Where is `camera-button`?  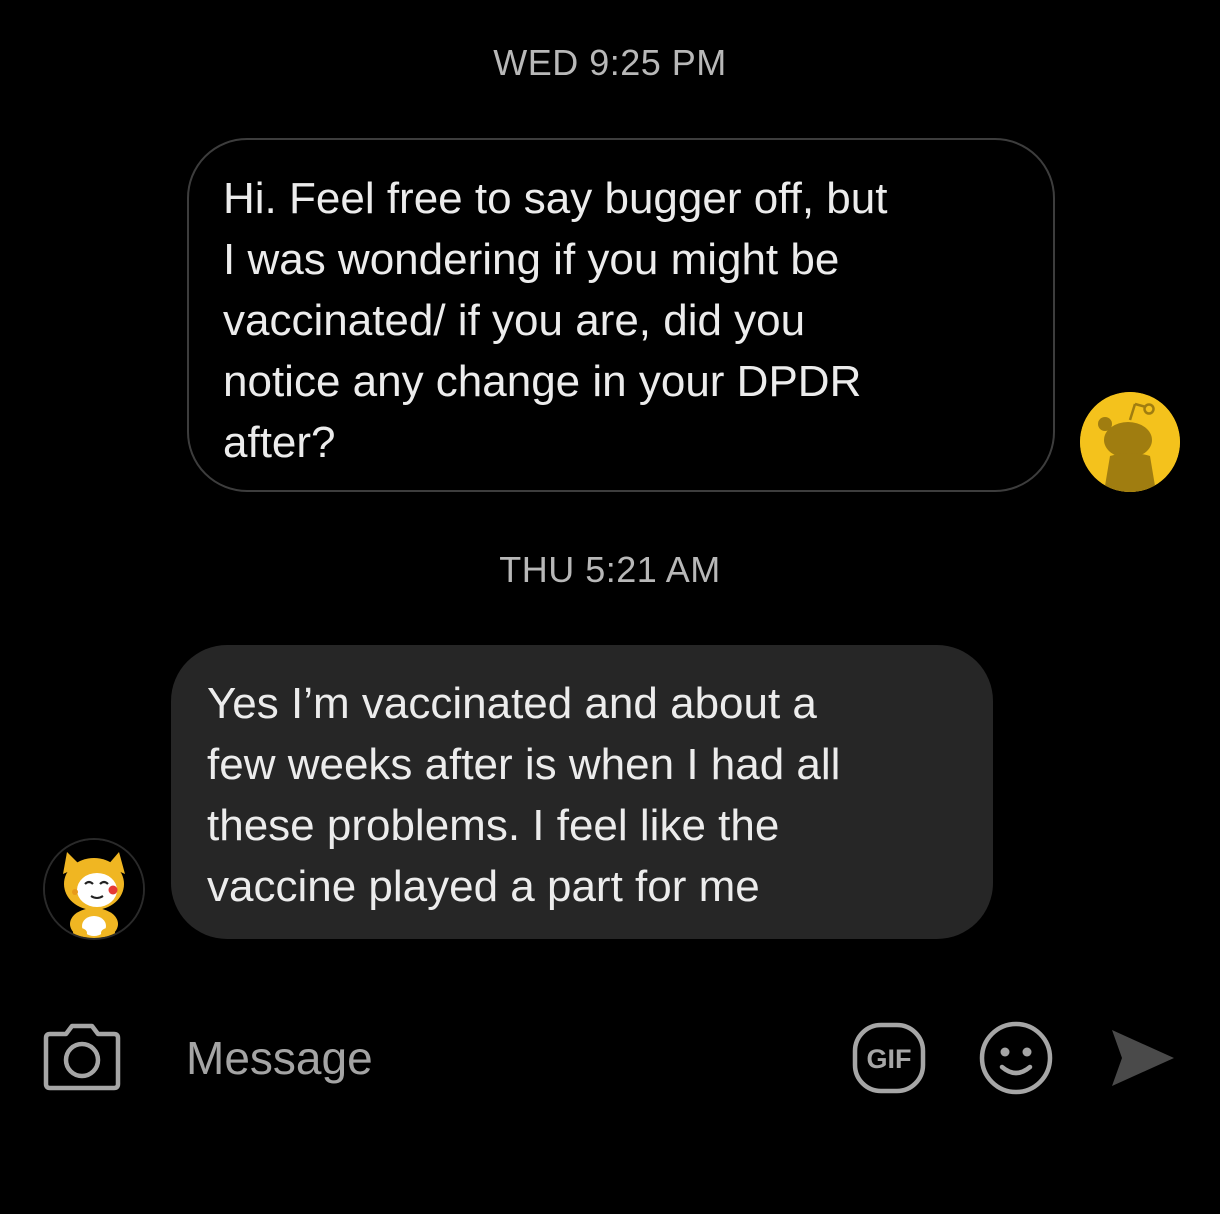
camera-button is located at coordinates (82, 1056).